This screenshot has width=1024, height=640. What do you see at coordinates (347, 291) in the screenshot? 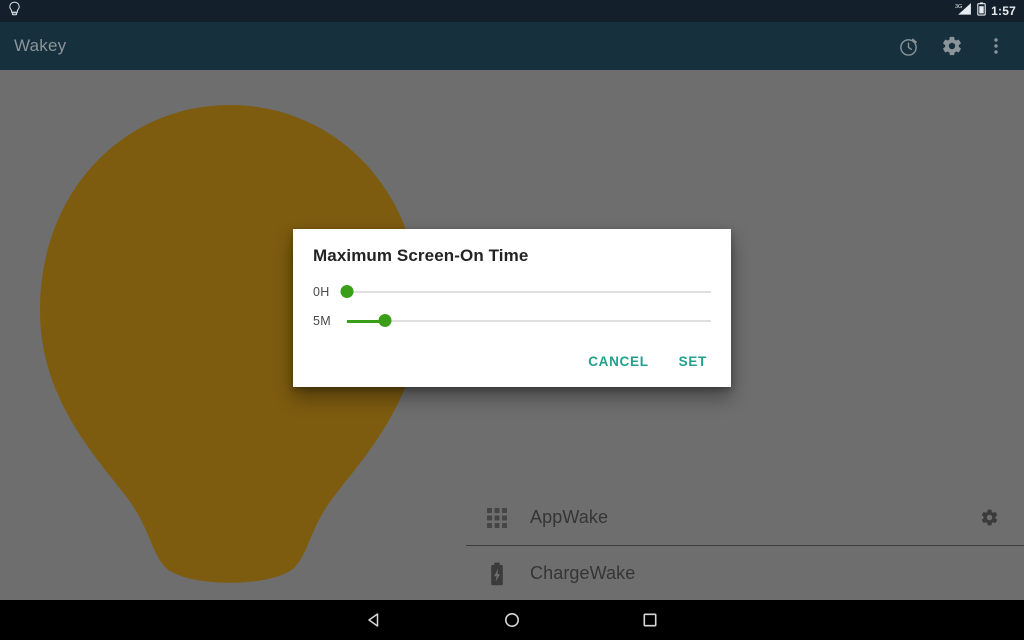
I see `hours-slider-thumb` at bounding box center [347, 291].